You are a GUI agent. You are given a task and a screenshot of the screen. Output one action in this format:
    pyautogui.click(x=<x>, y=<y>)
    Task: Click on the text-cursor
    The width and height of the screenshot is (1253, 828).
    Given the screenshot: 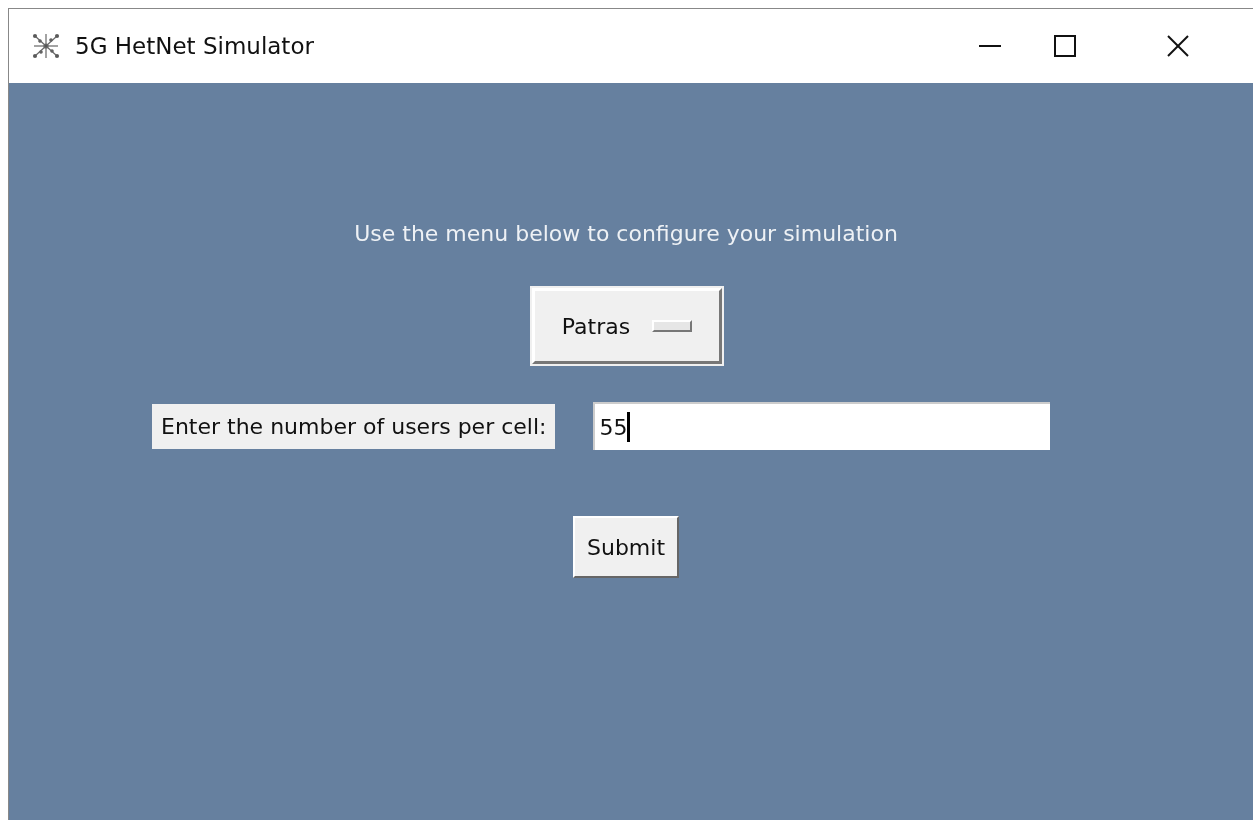 What is the action you would take?
    pyautogui.click(x=629, y=427)
    